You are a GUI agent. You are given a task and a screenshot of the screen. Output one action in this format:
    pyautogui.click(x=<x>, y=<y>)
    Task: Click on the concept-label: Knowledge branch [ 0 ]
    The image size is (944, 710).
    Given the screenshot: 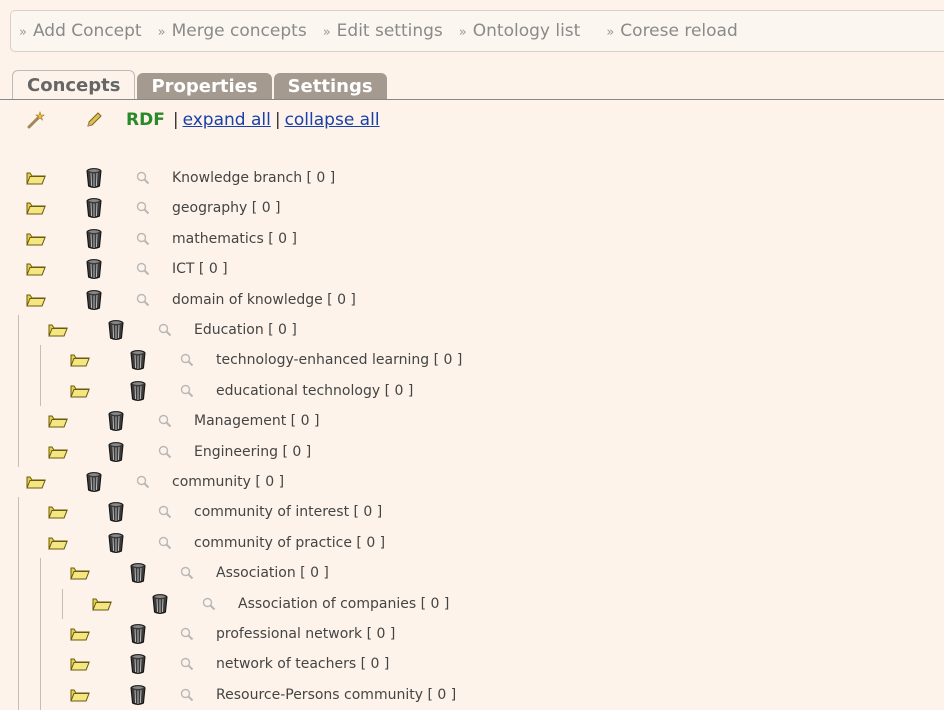 What is the action you would take?
    pyautogui.click(x=253, y=178)
    